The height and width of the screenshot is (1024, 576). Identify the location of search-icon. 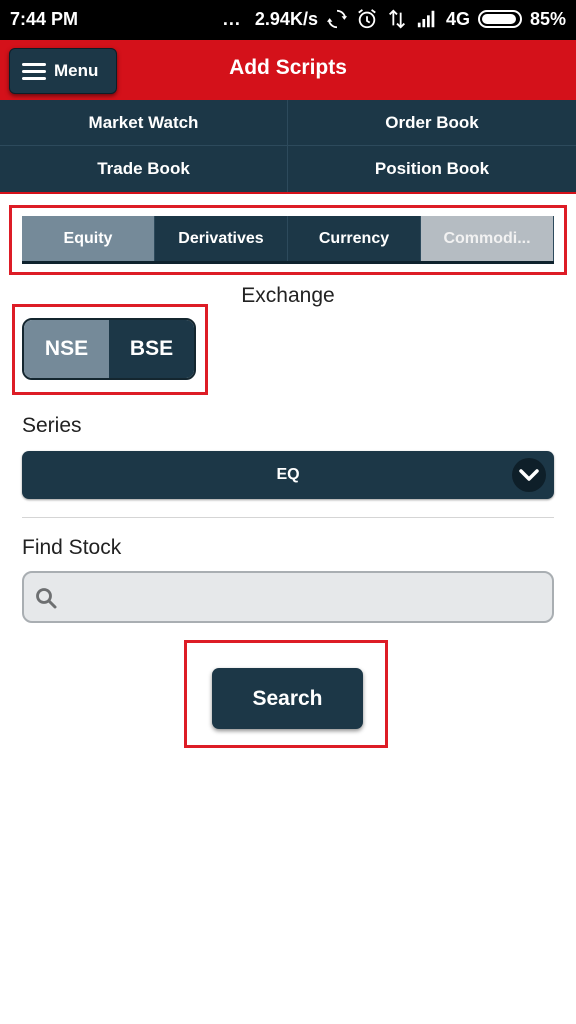
(46, 598).